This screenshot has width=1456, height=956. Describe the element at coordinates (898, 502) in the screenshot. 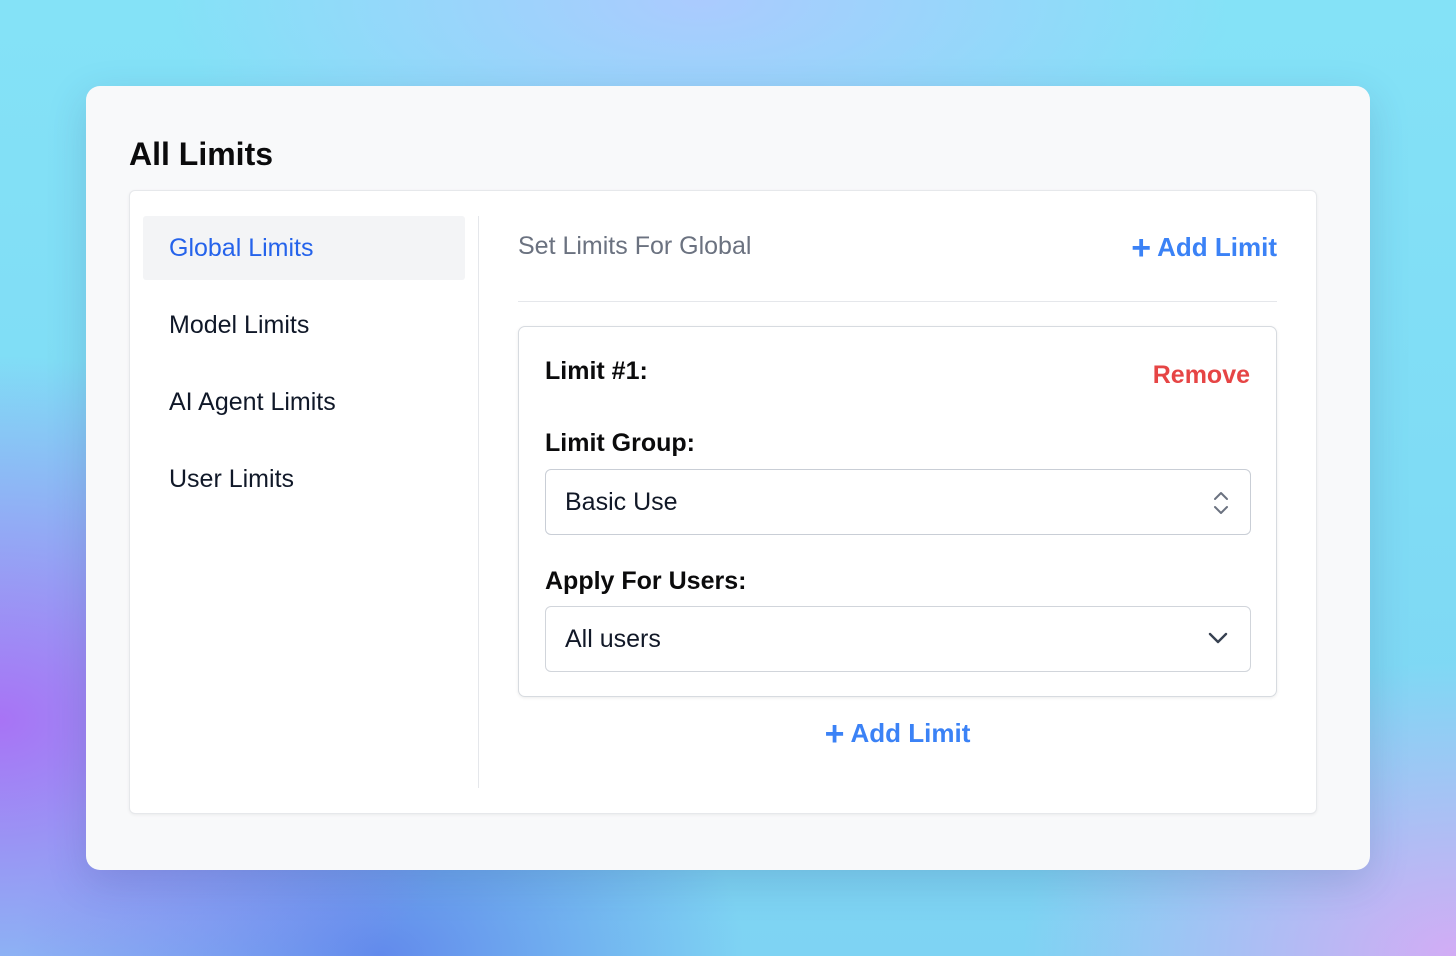

I see `limit-group-select: Basic Use` at that location.